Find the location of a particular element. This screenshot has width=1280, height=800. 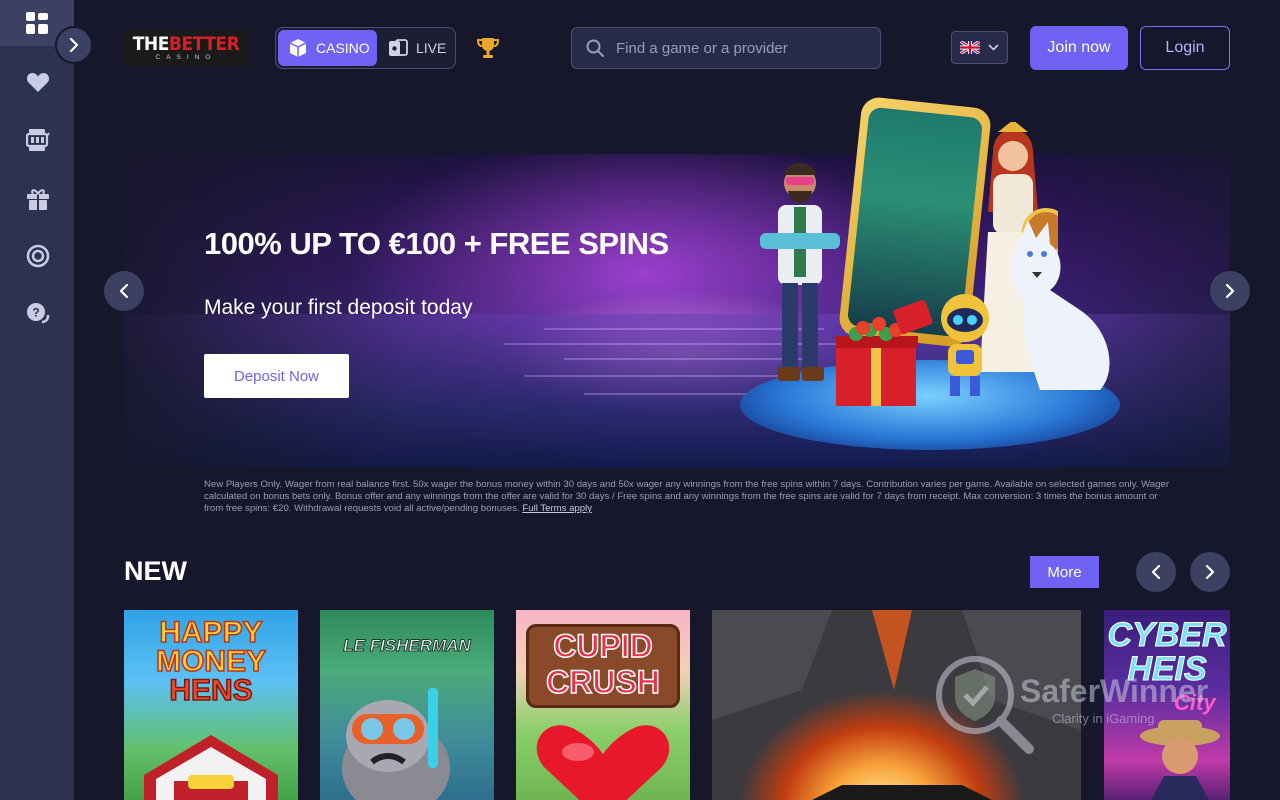

game-title: LE FISHERMAN is located at coordinates (407, 646).